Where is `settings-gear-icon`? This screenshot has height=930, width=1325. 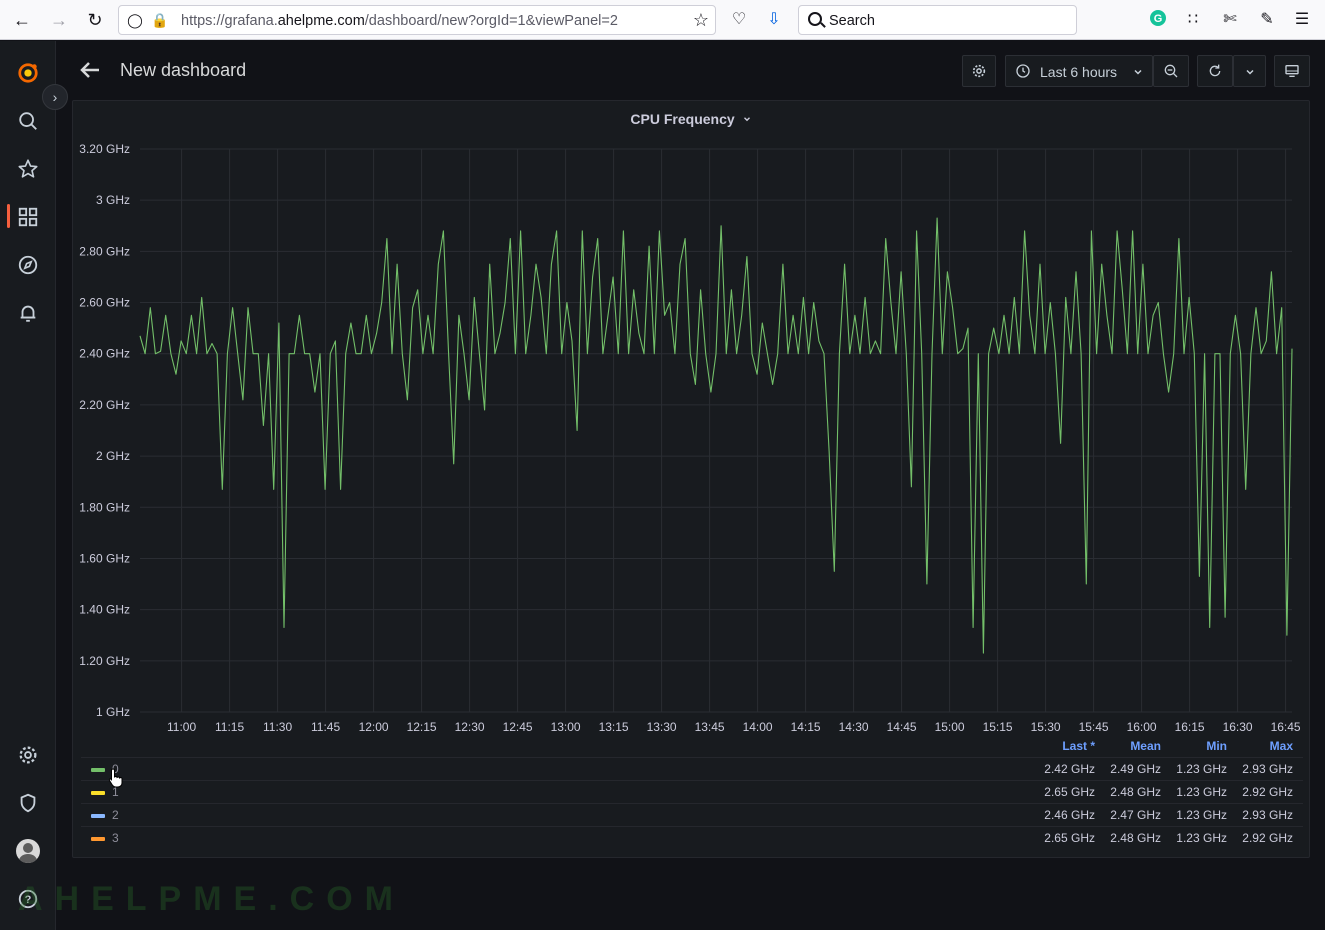
settings-gear-icon is located at coordinates (28, 755).